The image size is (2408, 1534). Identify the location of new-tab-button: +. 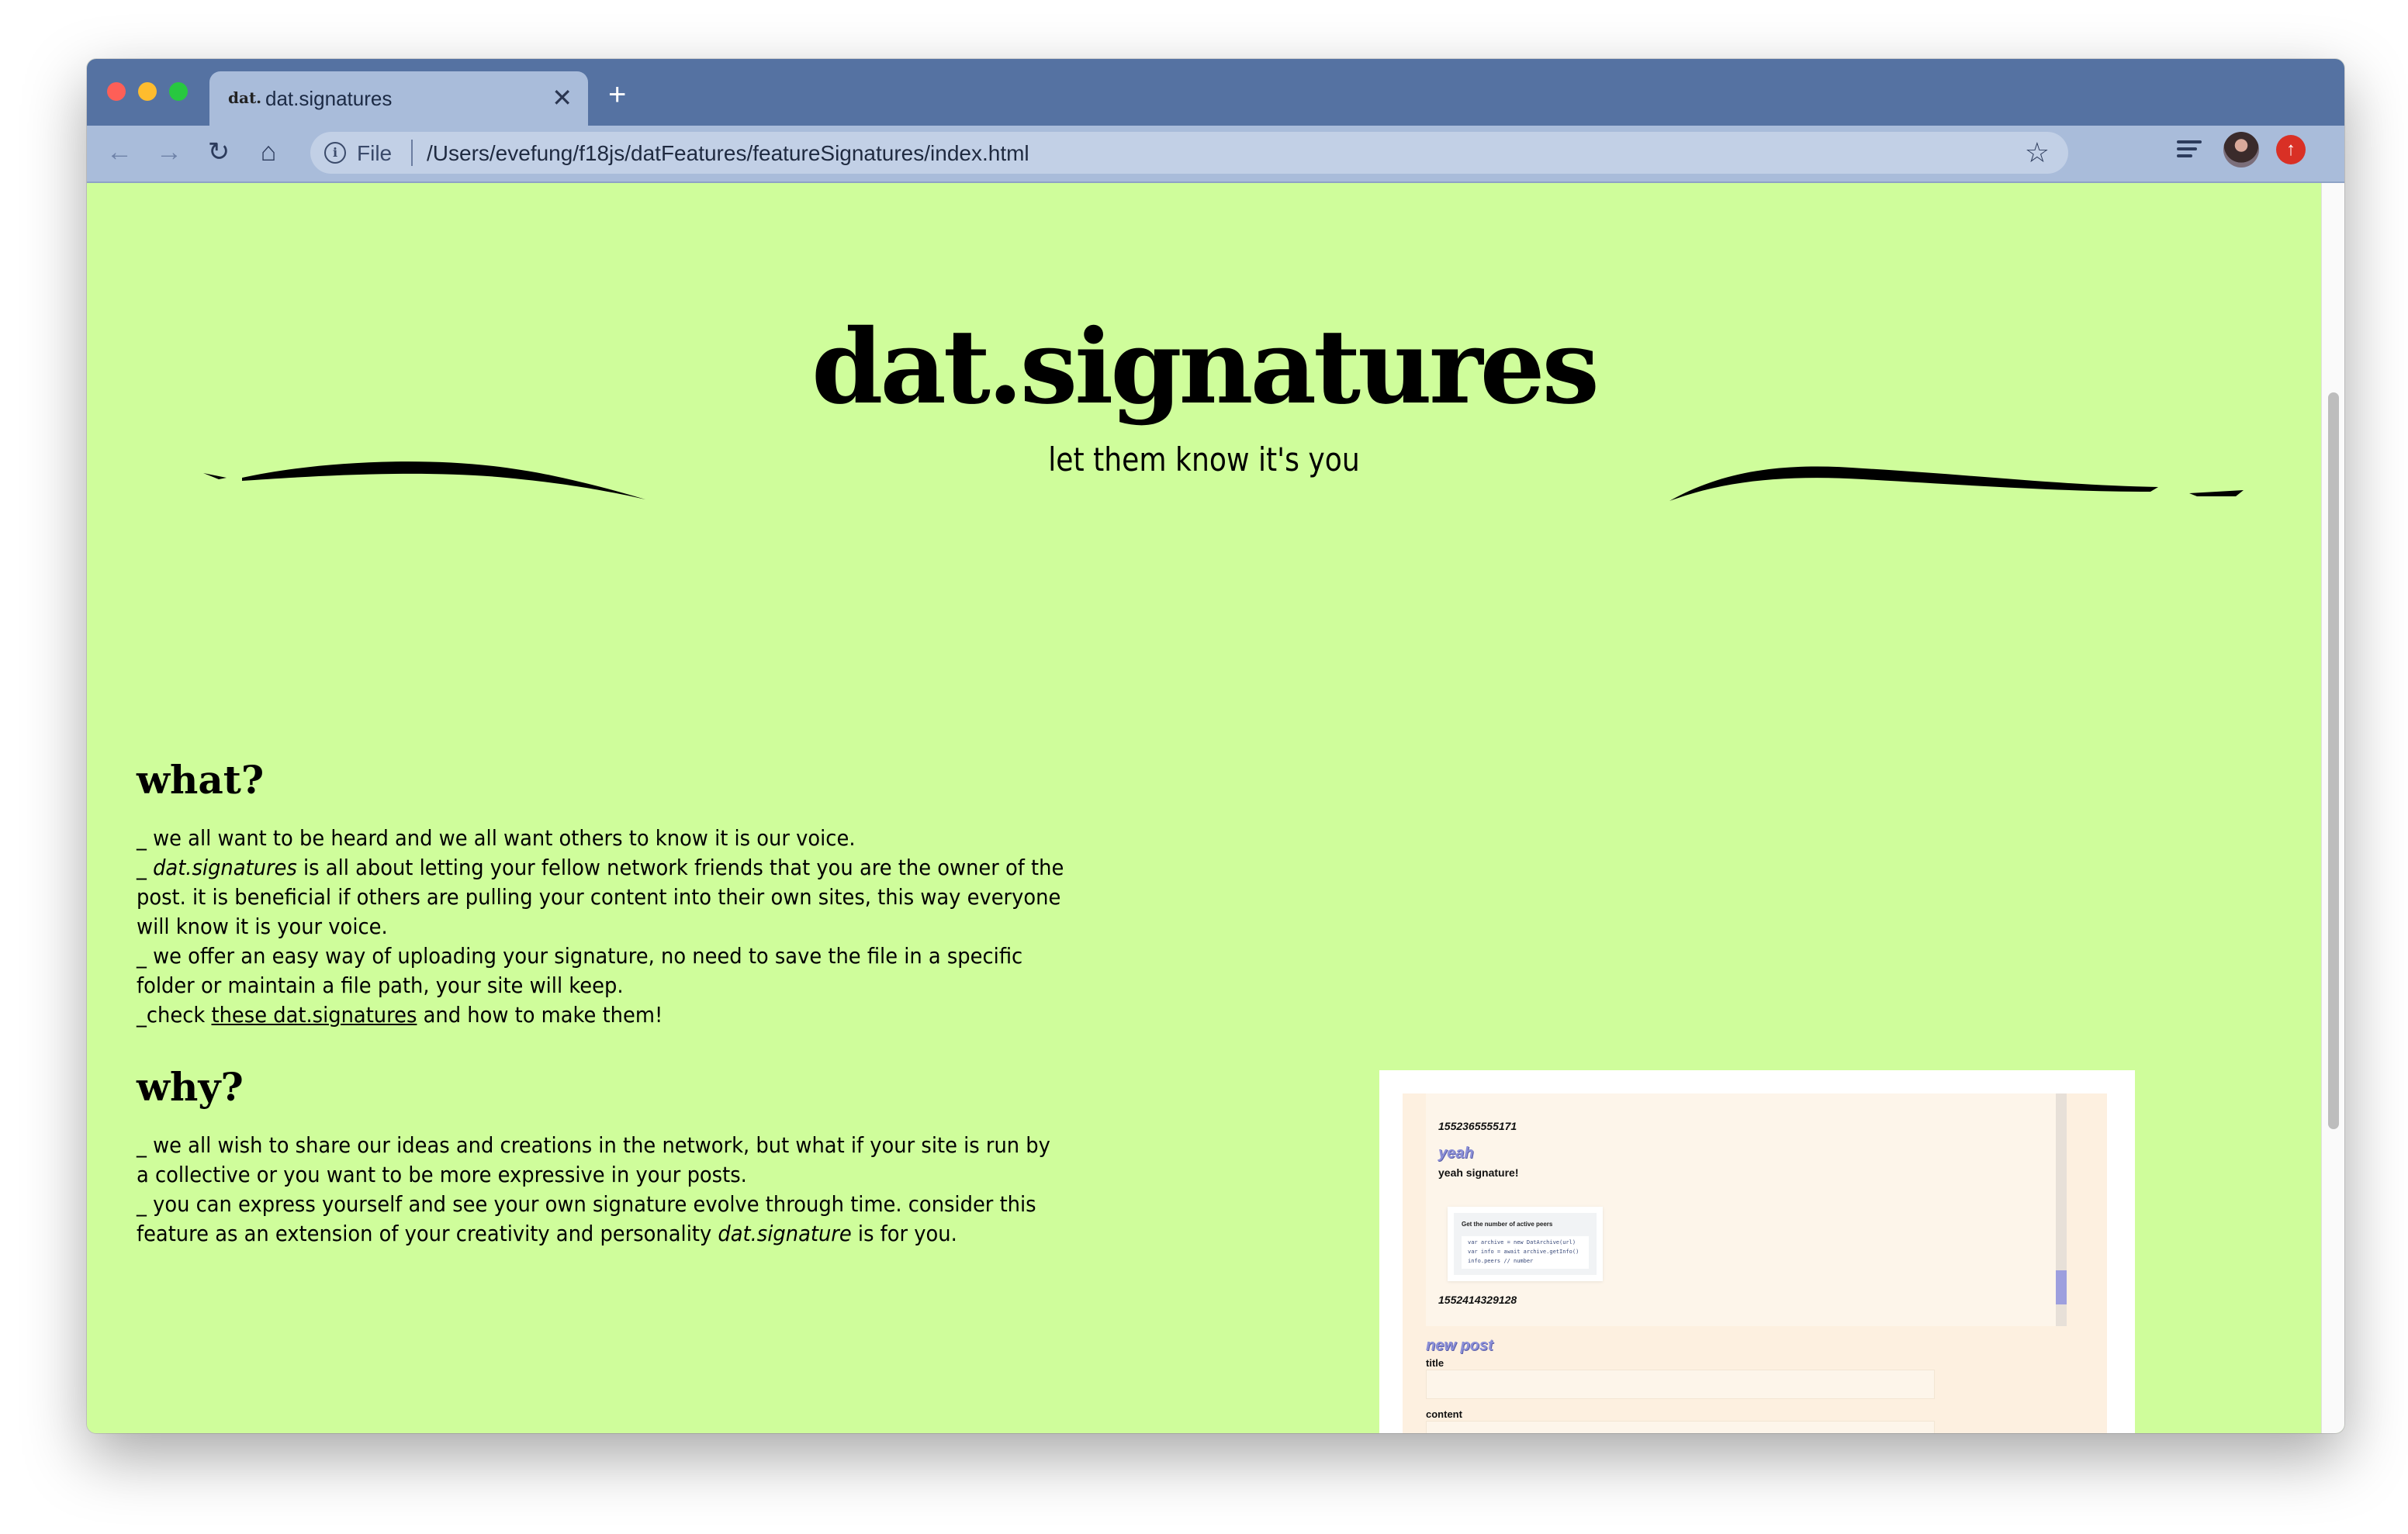
(617, 94).